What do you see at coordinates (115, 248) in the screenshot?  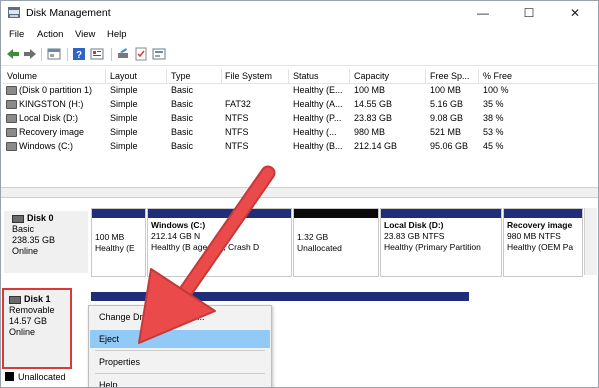 I see `partition-status: Healthy (E` at bounding box center [115, 248].